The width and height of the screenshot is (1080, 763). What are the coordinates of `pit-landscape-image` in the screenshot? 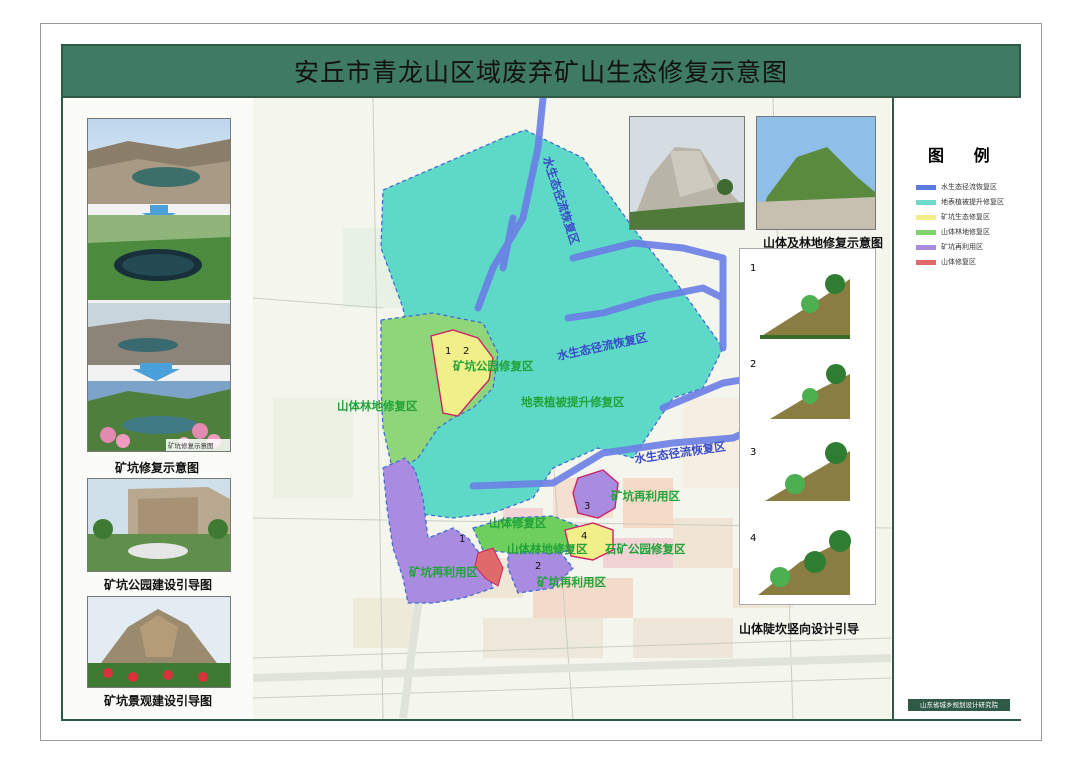 It's located at (159, 642).